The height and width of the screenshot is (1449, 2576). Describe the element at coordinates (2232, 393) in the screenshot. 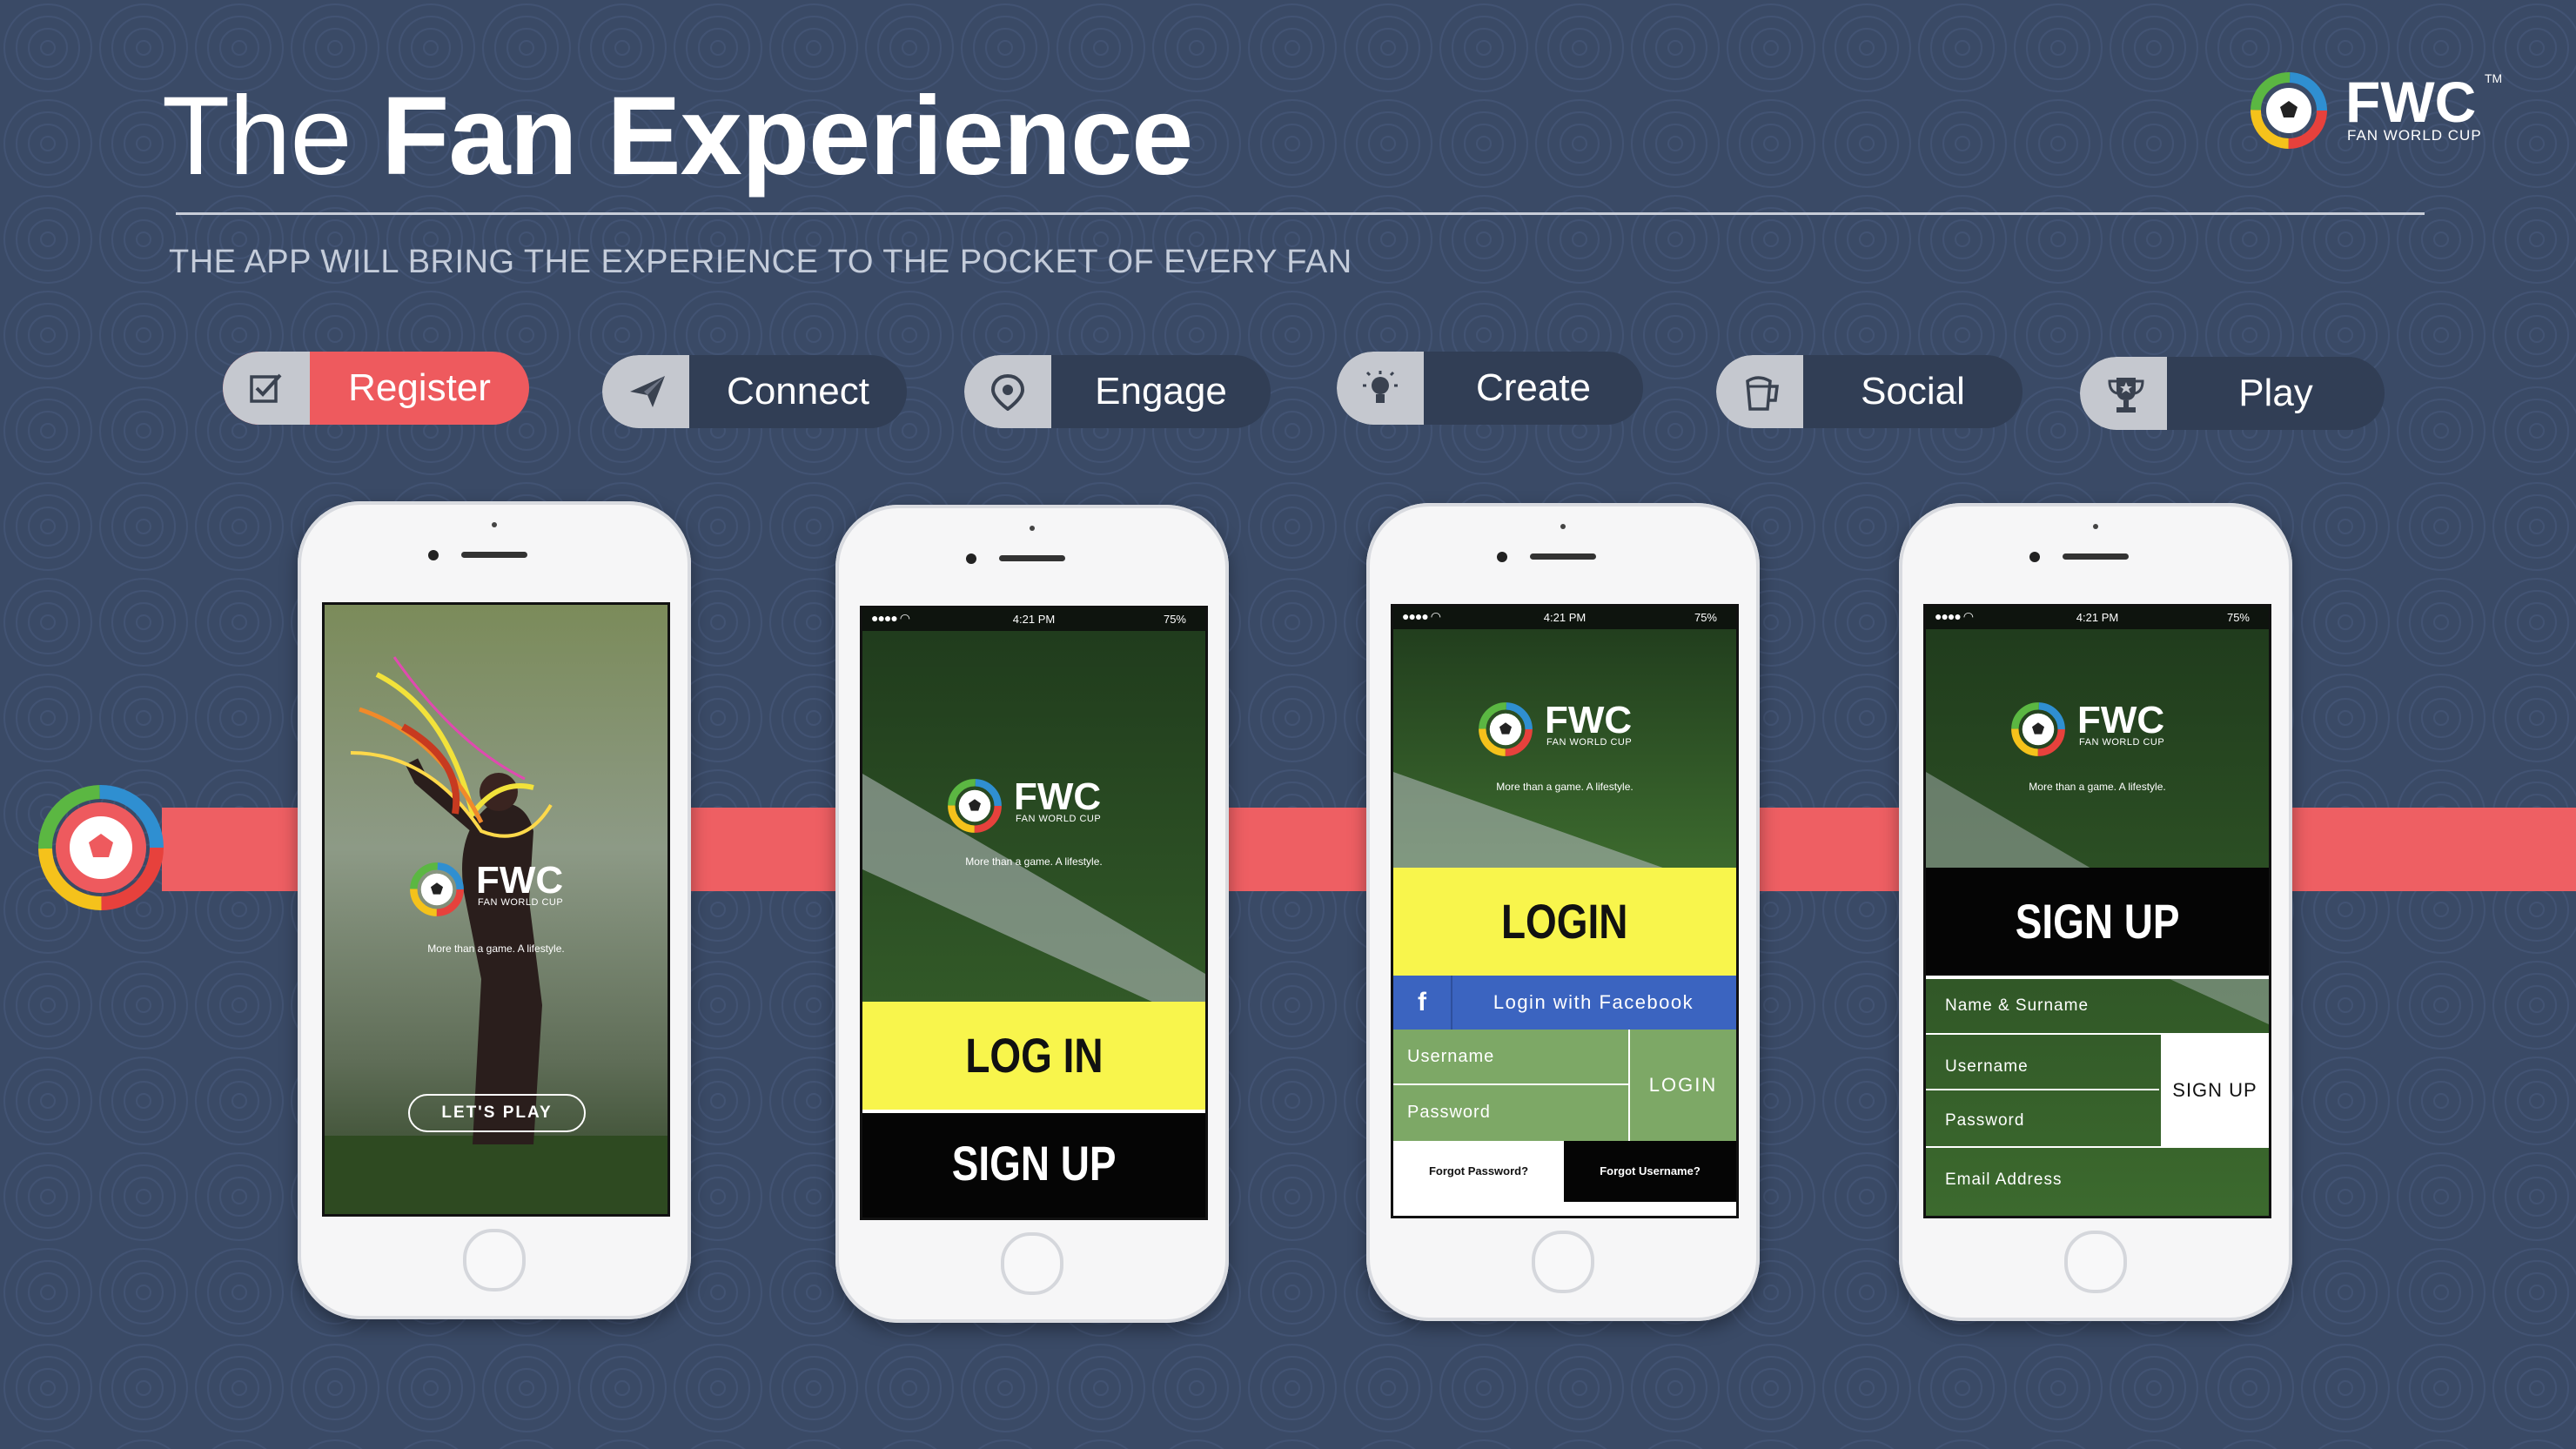

I see `feature-play: Play` at that location.